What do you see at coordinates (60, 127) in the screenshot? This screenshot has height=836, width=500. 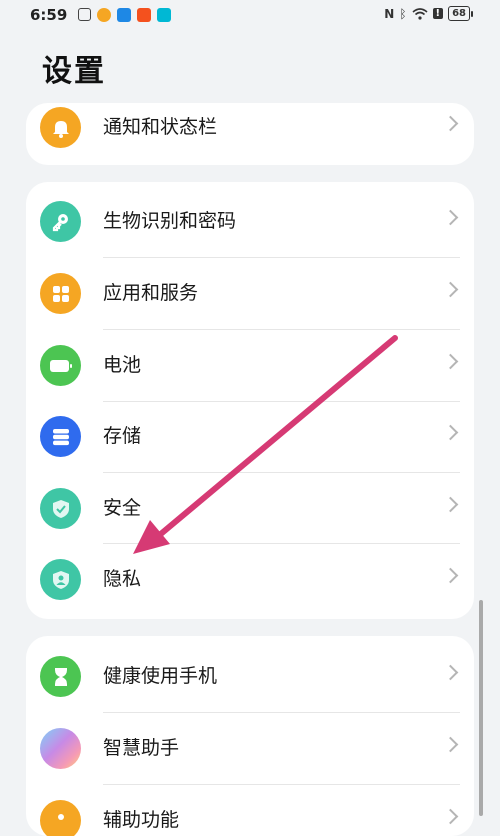 I see `bell-icon` at bounding box center [60, 127].